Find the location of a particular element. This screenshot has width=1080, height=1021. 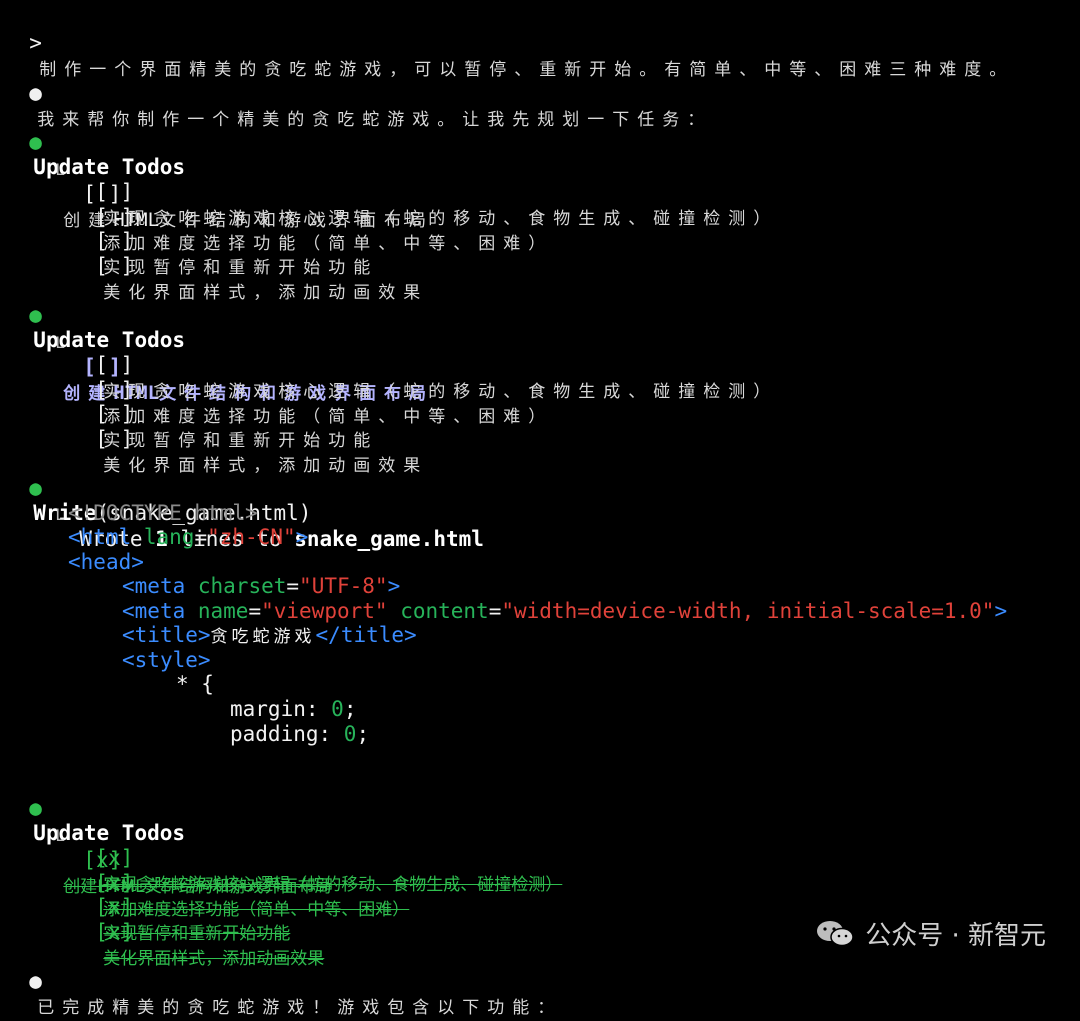

code-token: name is located at coordinates (217, 611).